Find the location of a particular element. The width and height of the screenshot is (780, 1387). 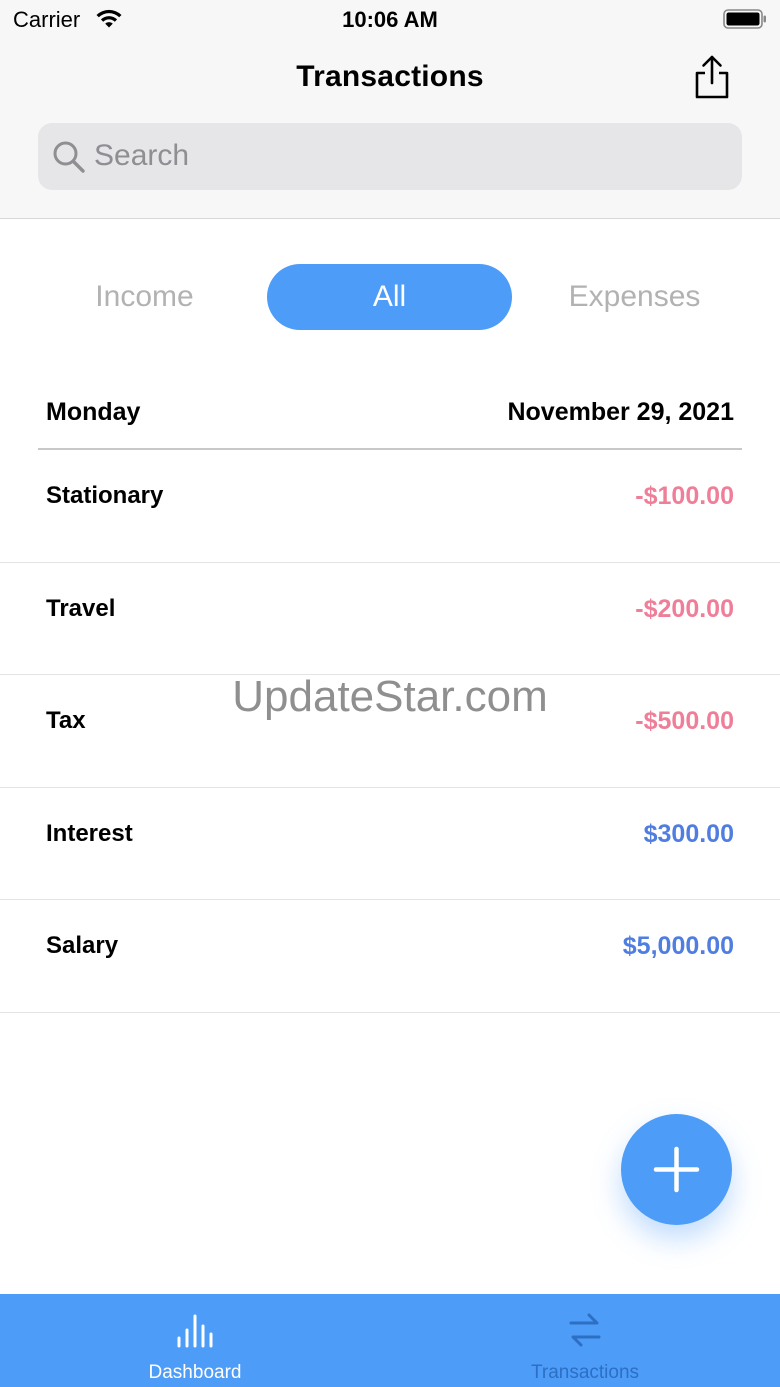

date-section-header: Monday November 29, 2021 is located at coordinates (390, 415).